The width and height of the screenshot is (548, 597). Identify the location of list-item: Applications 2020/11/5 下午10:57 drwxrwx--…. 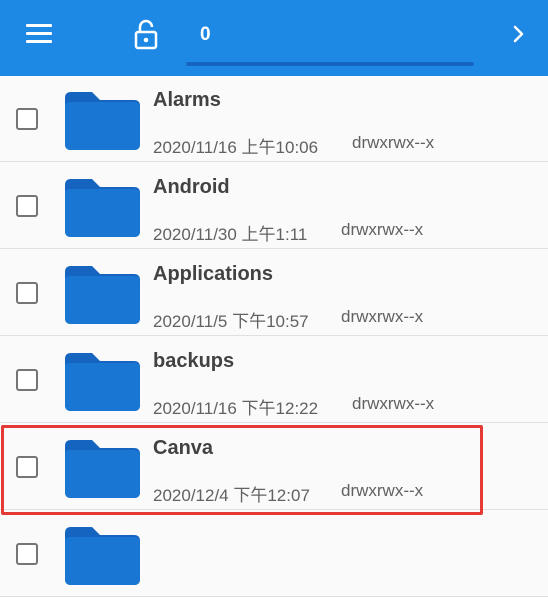
(274, 293).